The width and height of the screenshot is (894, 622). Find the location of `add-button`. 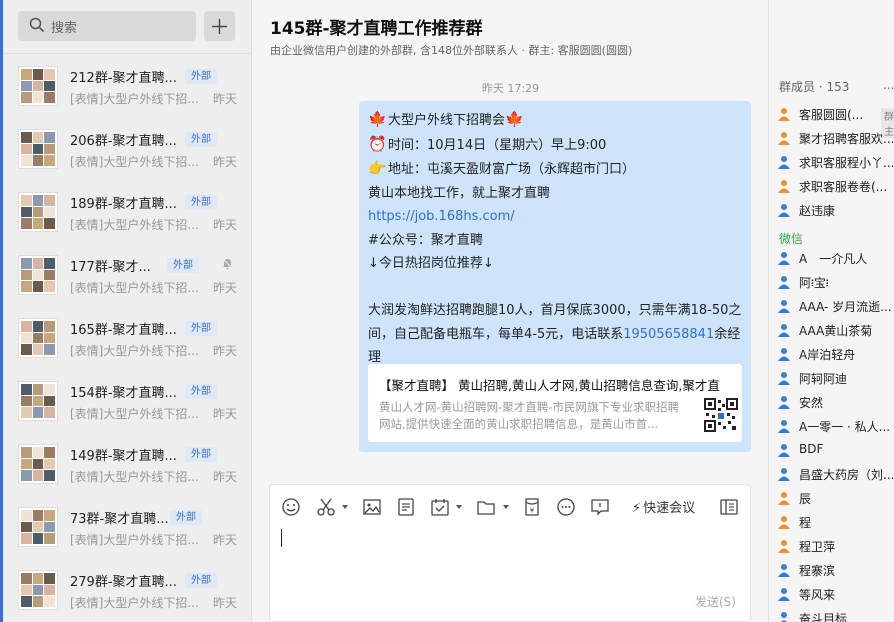

add-button is located at coordinates (219, 26).